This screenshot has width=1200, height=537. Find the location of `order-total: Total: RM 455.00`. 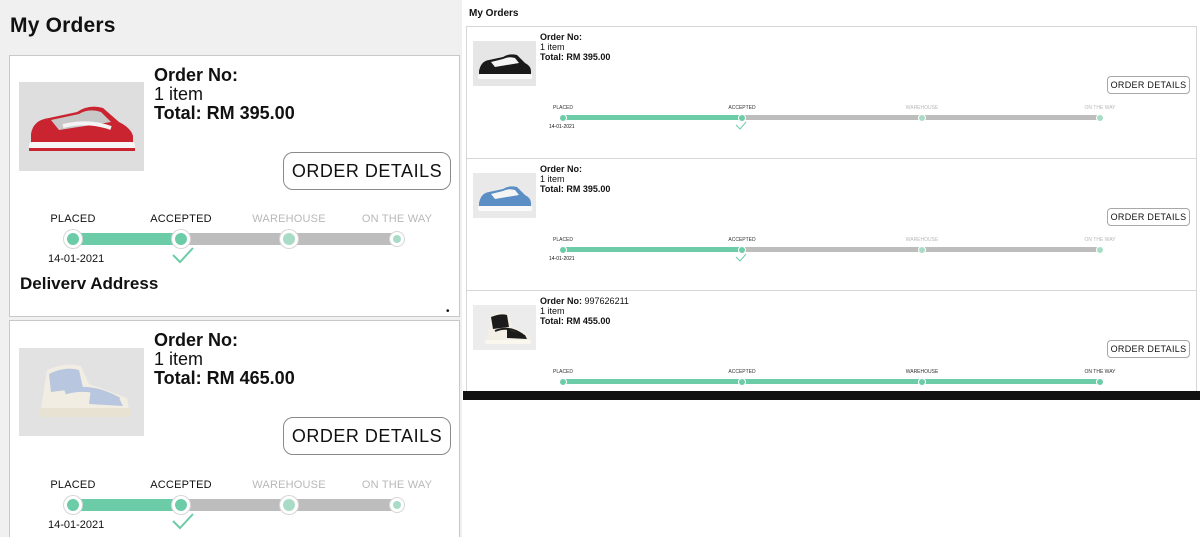

order-total: Total: RM 455.00 is located at coordinates (575, 321).